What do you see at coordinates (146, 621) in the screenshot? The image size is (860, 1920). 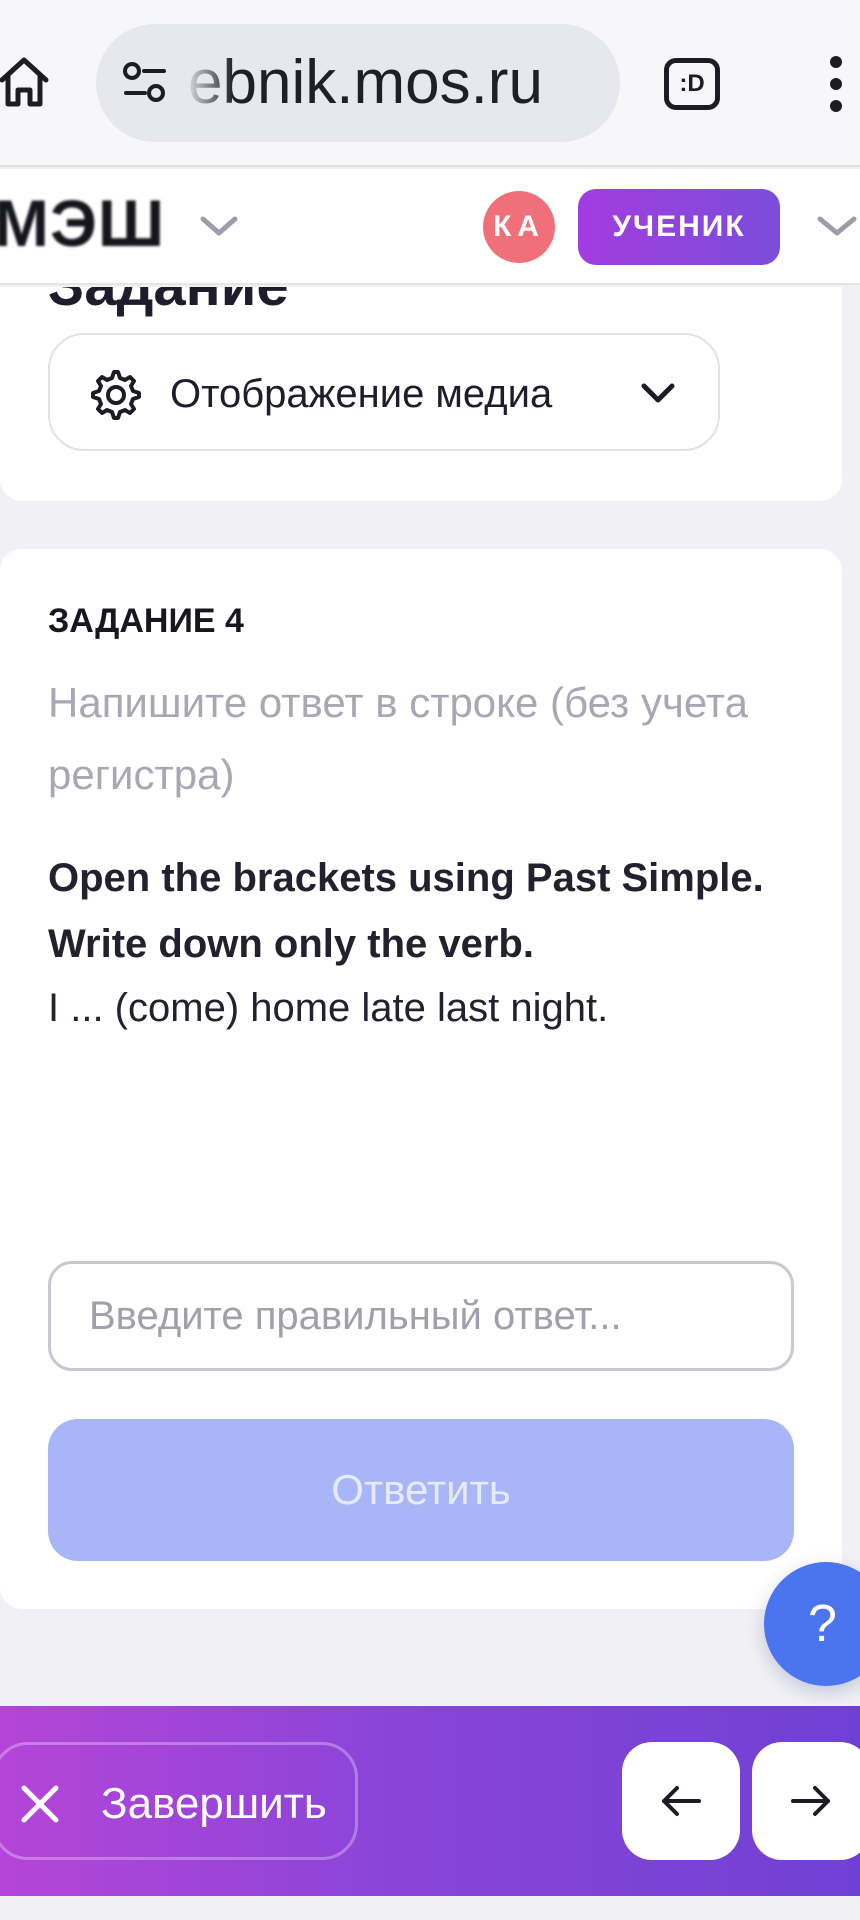 I see `task-number: ЗАДАНИЕ 4` at bounding box center [146, 621].